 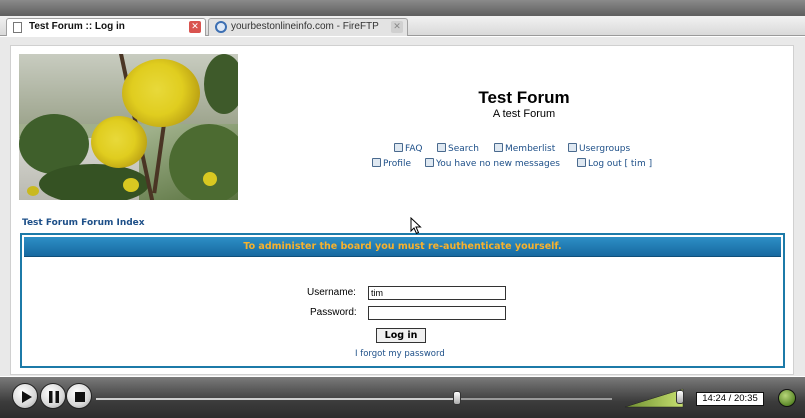 What do you see at coordinates (463, 149) in the screenshot?
I see `nav-search-label: Search` at bounding box center [463, 149].